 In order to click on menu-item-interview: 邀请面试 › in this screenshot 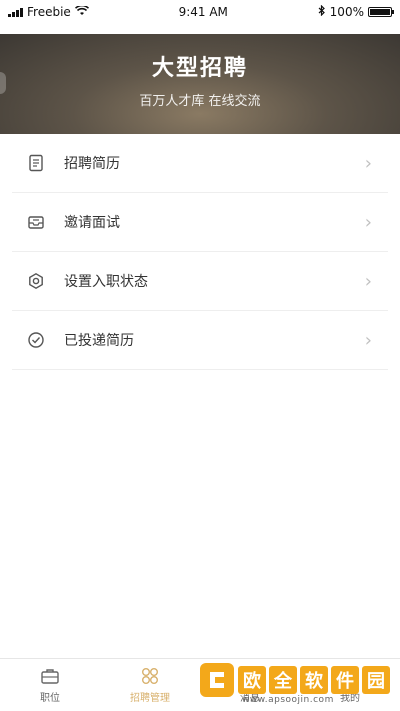, I will do `click(200, 222)`.